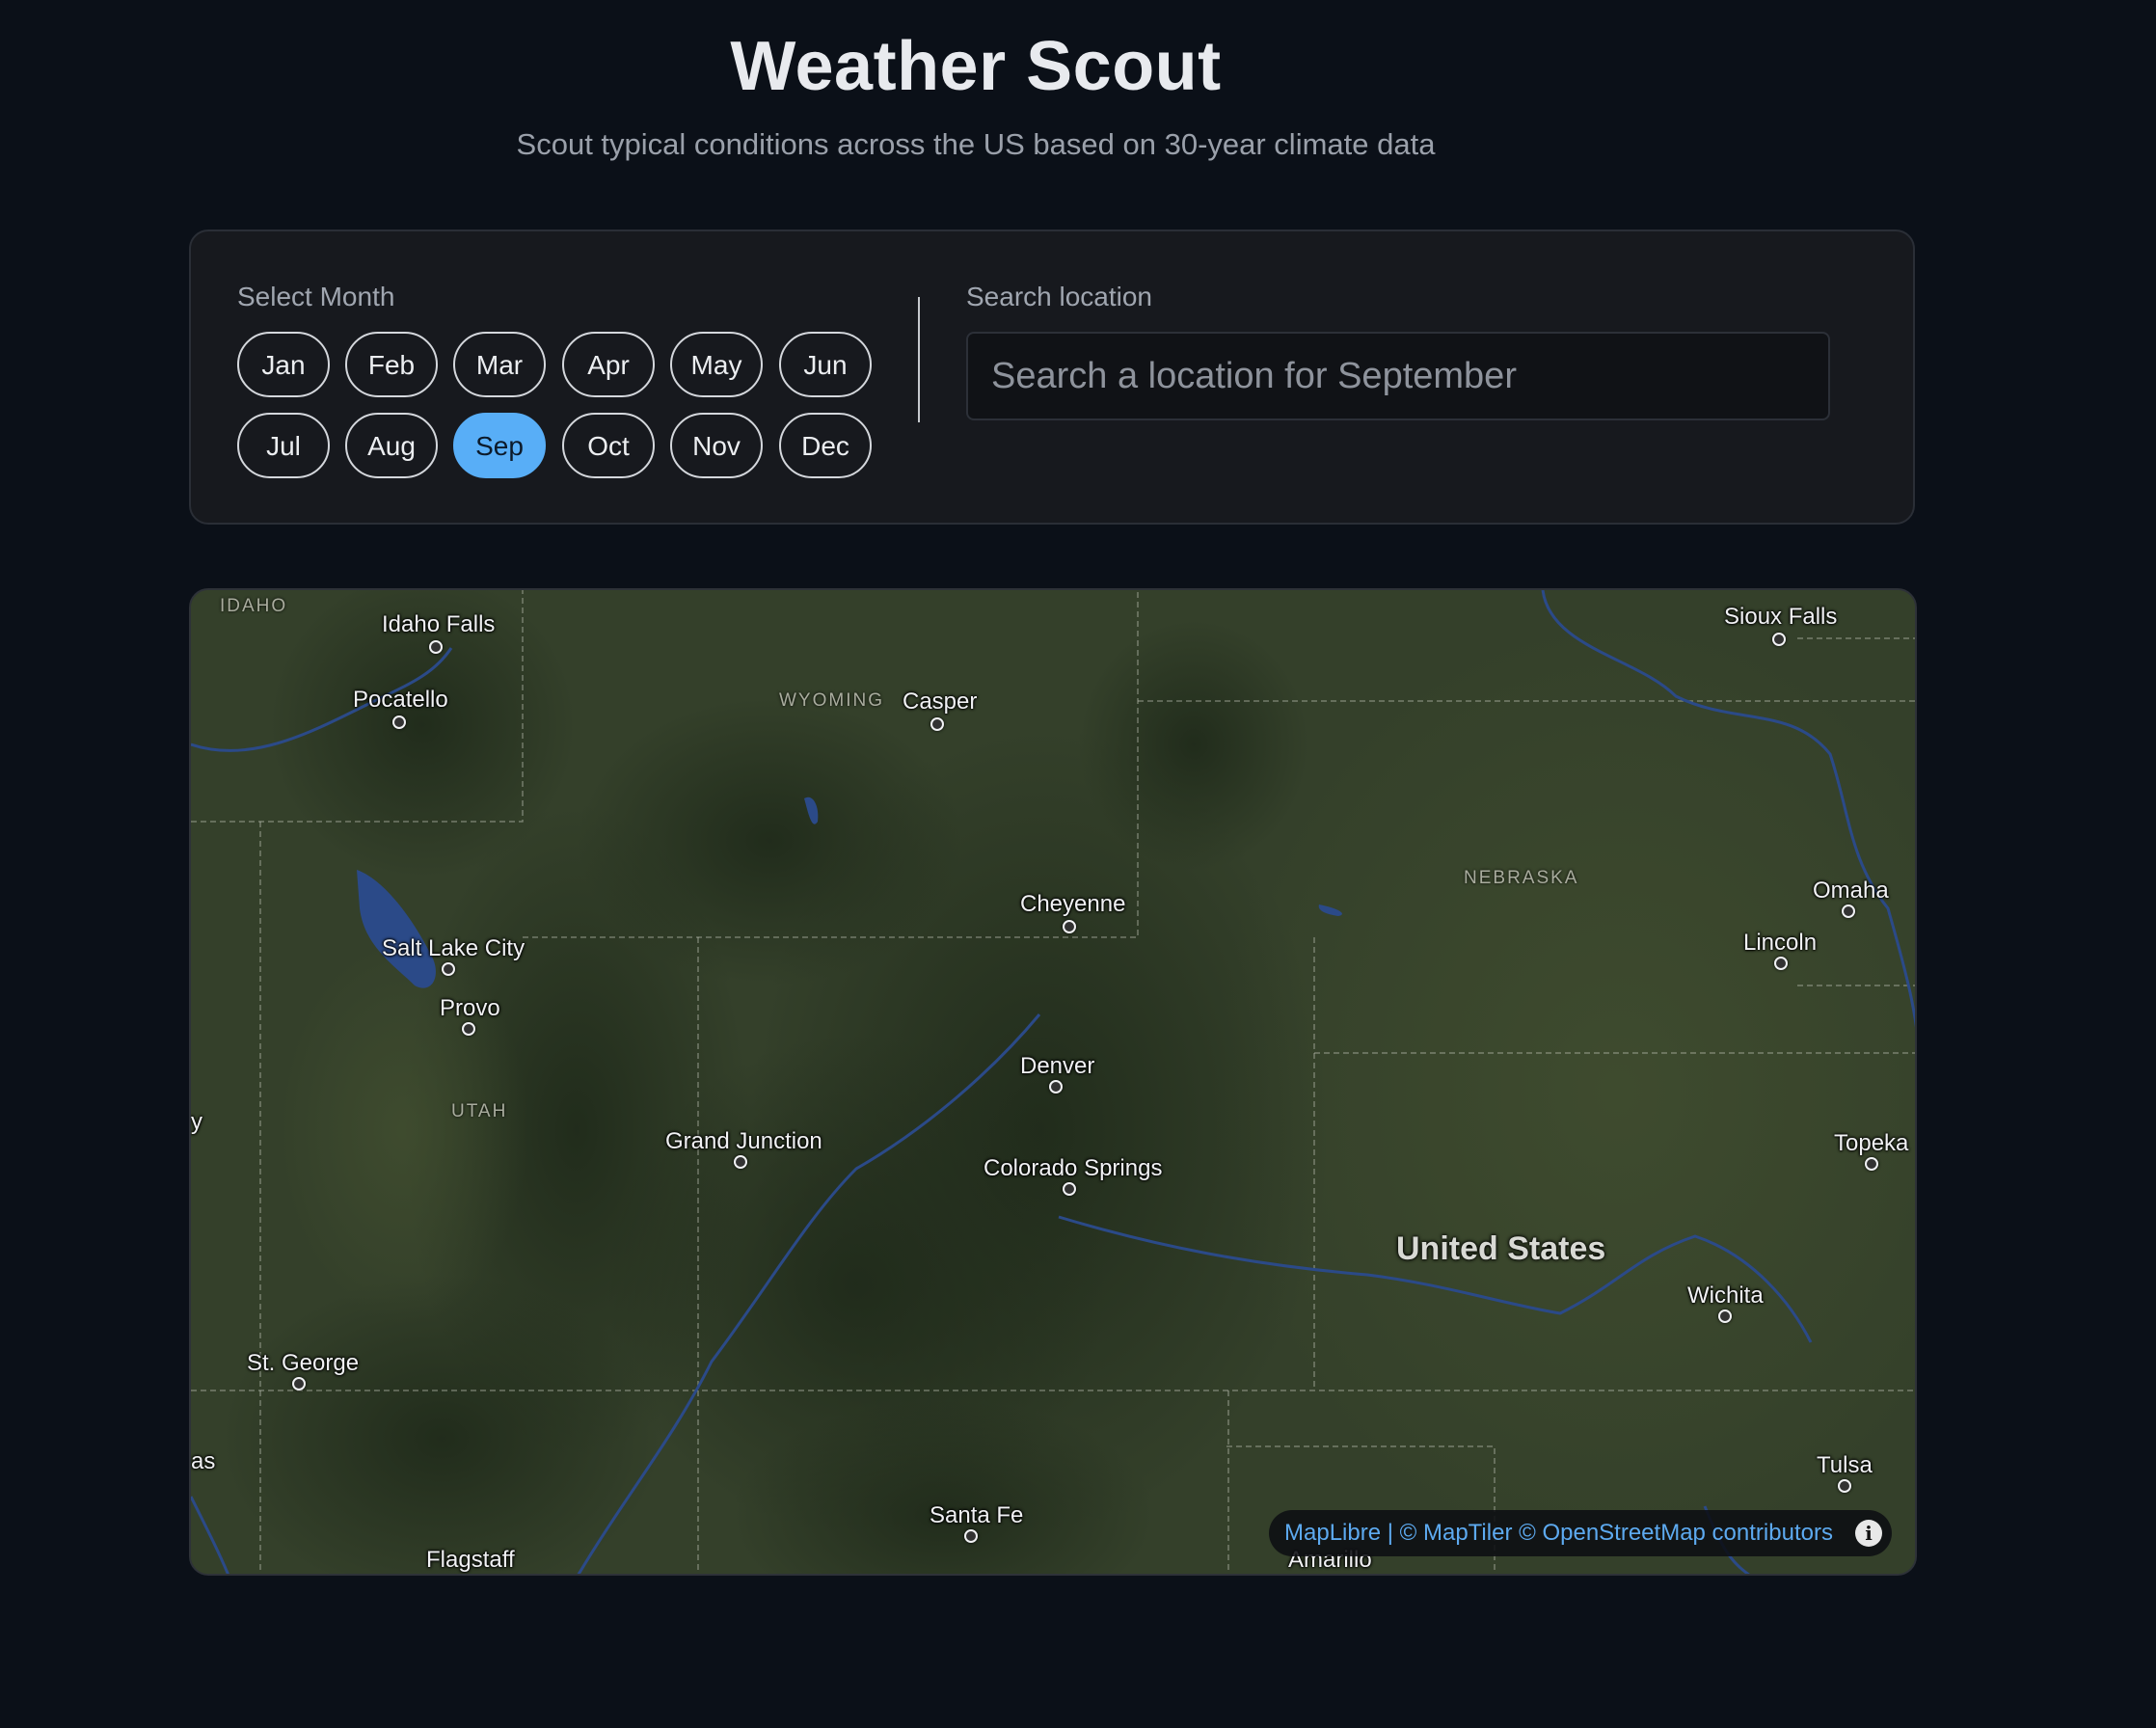 The height and width of the screenshot is (1728, 2156). What do you see at coordinates (937, 724) in the screenshot?
I see `city-dot-casper` at bounding box center [937, 724].